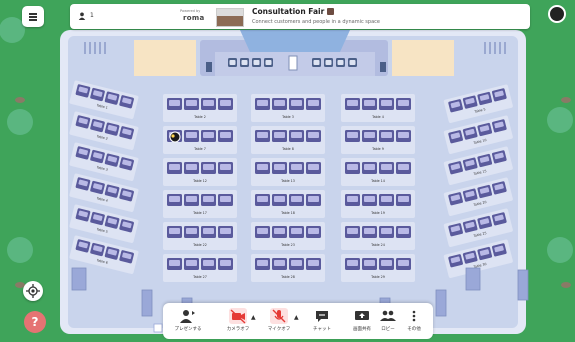 Image resolution: width=575 pixels, height=342 pixels. Describe the element at coordinates (200, 172) in the screenshot. I see `middle-table: Table 12` at that location.